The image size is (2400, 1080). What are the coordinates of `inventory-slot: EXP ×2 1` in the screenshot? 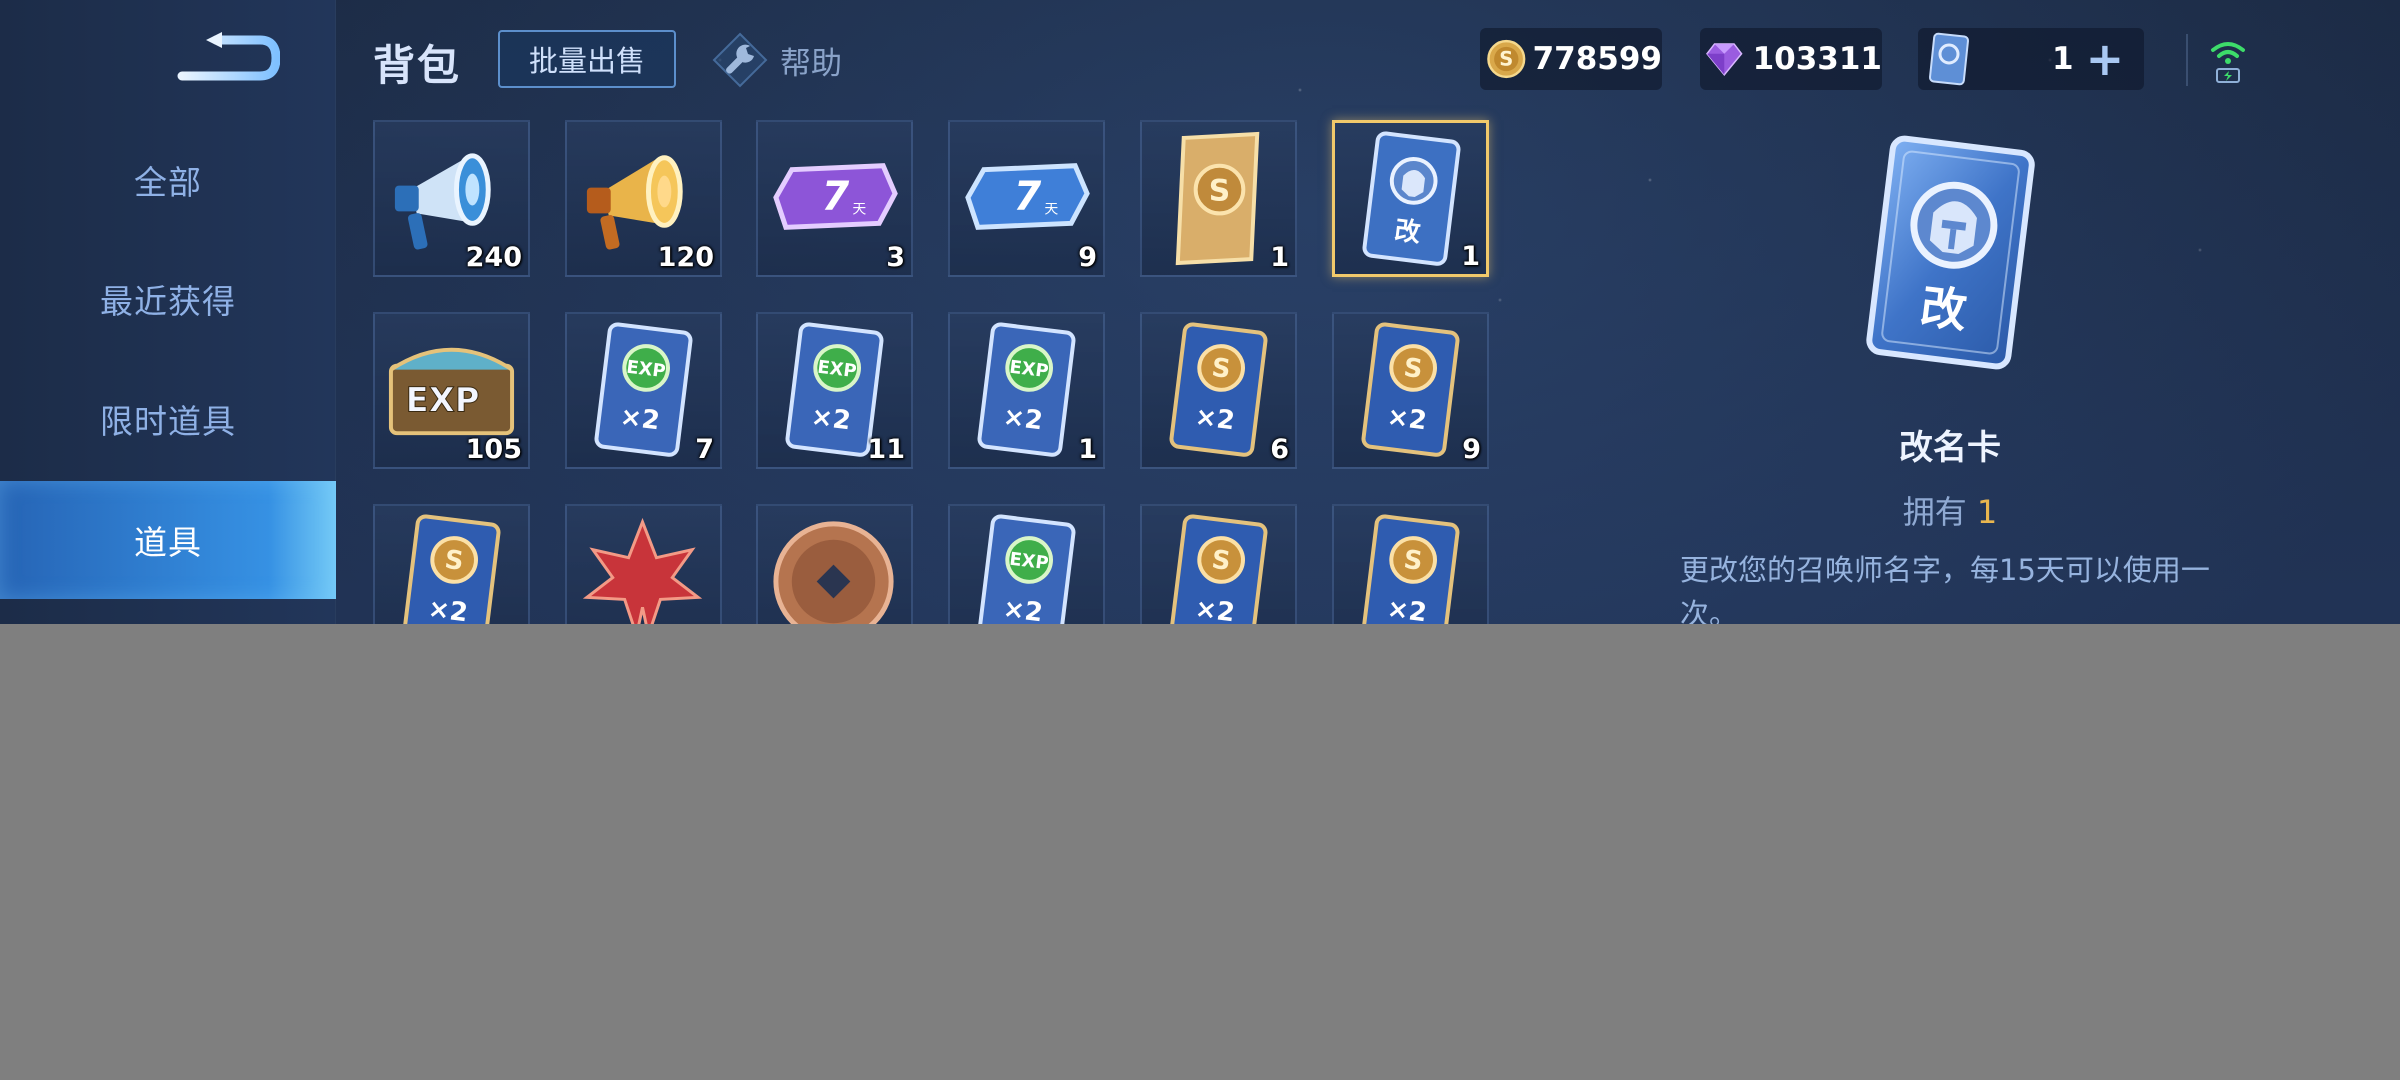 It's located at (1026, 390).